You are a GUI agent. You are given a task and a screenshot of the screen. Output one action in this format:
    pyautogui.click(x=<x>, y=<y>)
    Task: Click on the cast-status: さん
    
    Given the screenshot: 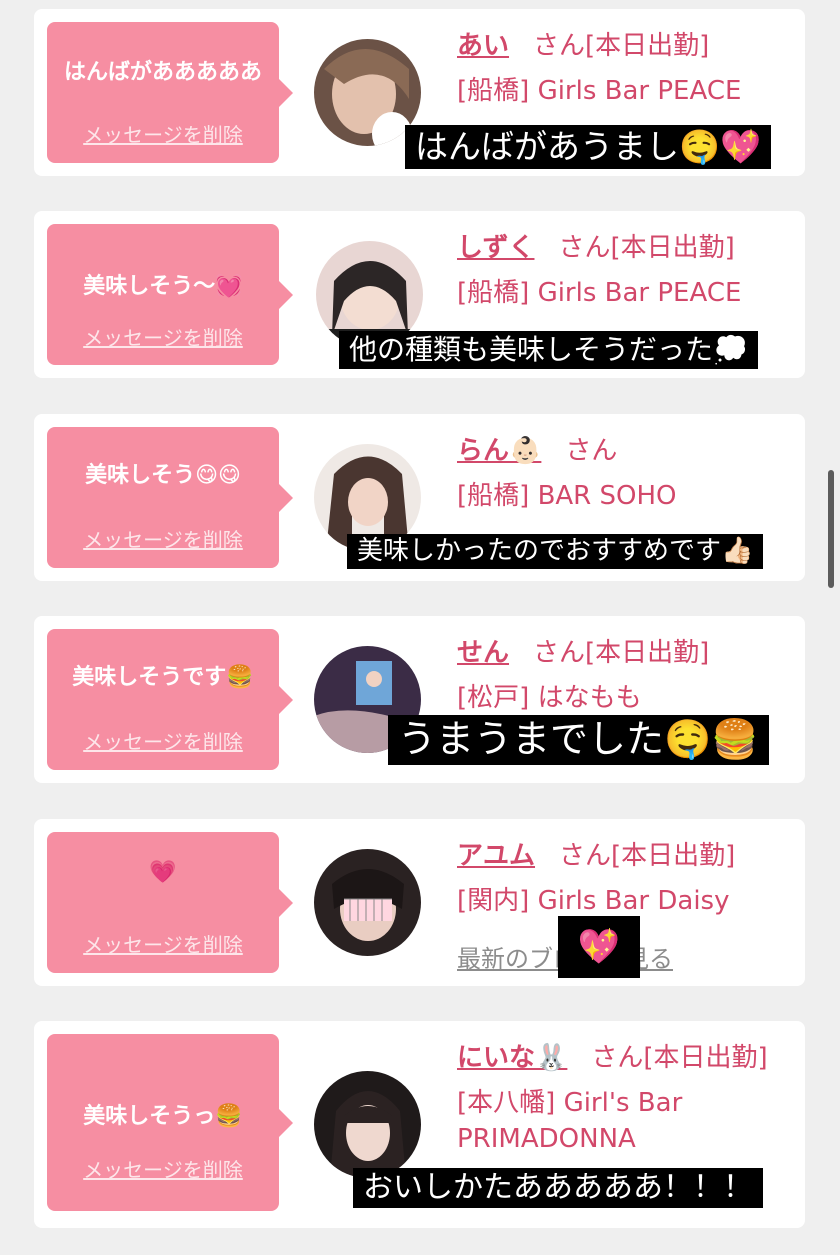 What is the action you would take?
    pyautogui.click(x=591, y=451)
    